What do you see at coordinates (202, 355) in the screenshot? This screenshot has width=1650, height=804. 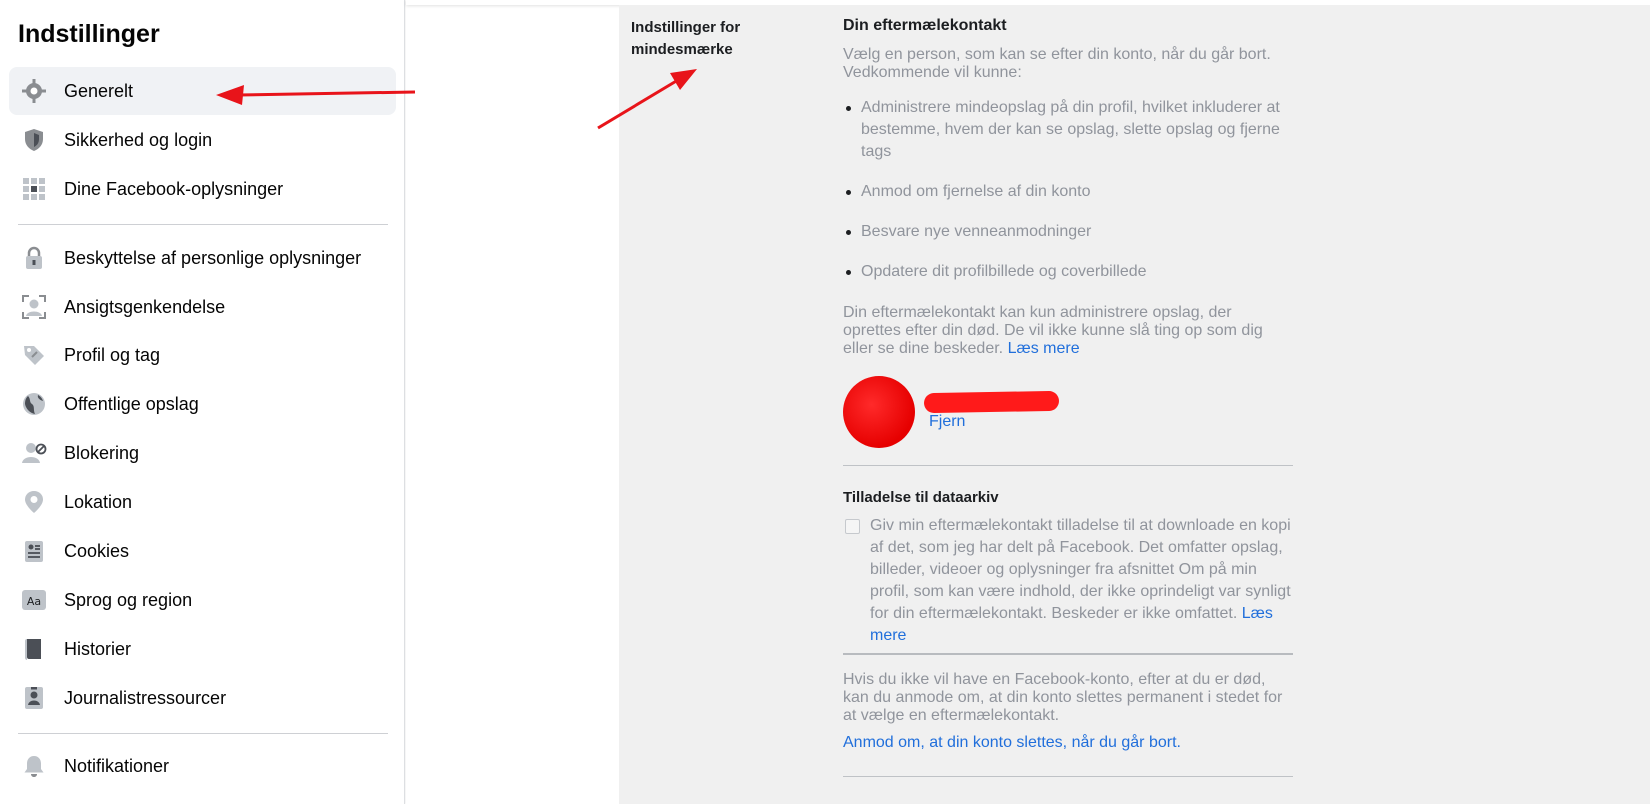 I see `sidebar-item-profile-tagging: Profil og tag` at bounding box center [202, 355].